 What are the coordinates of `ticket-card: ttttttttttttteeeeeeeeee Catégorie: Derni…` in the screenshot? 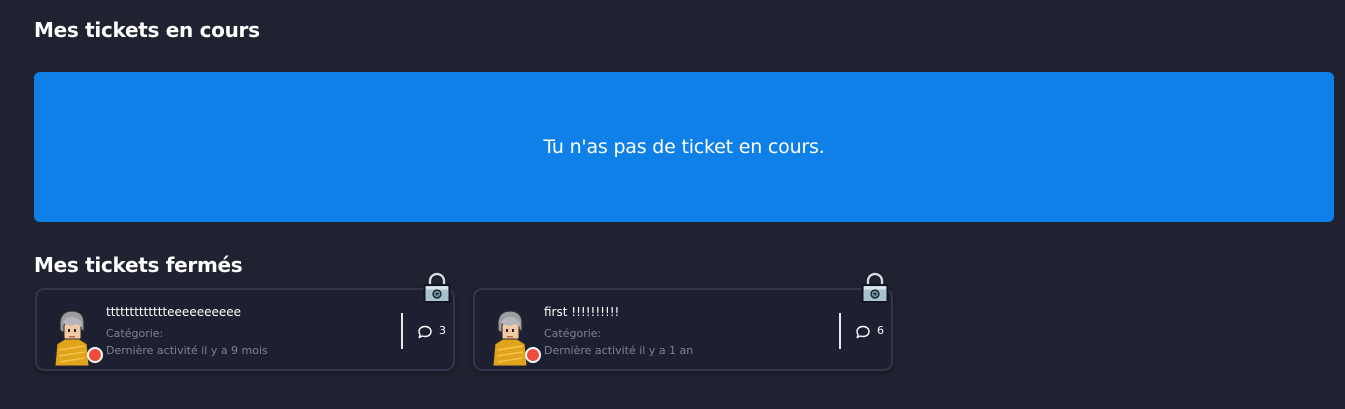 It's located at (245, 321).